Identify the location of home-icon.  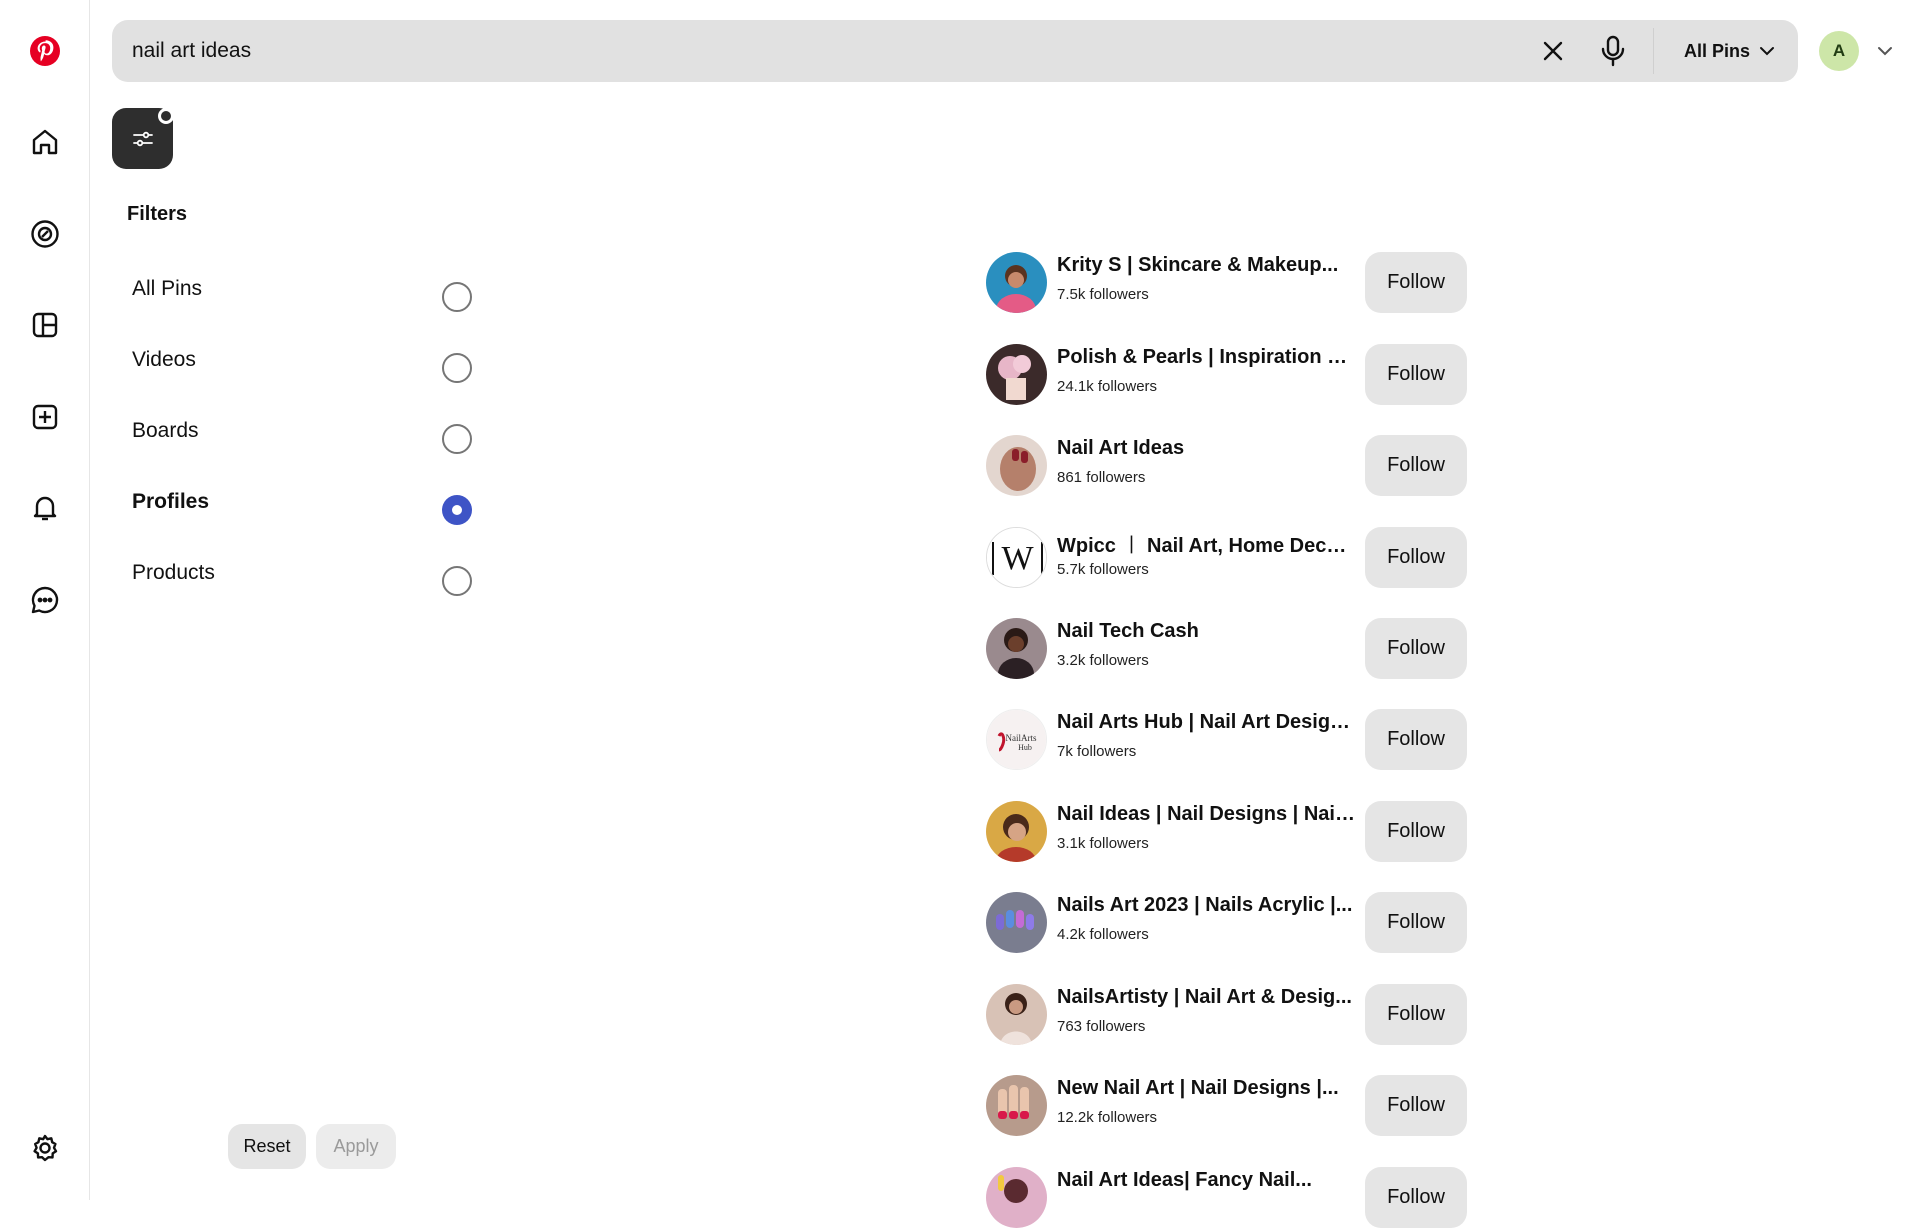
(45, 142).